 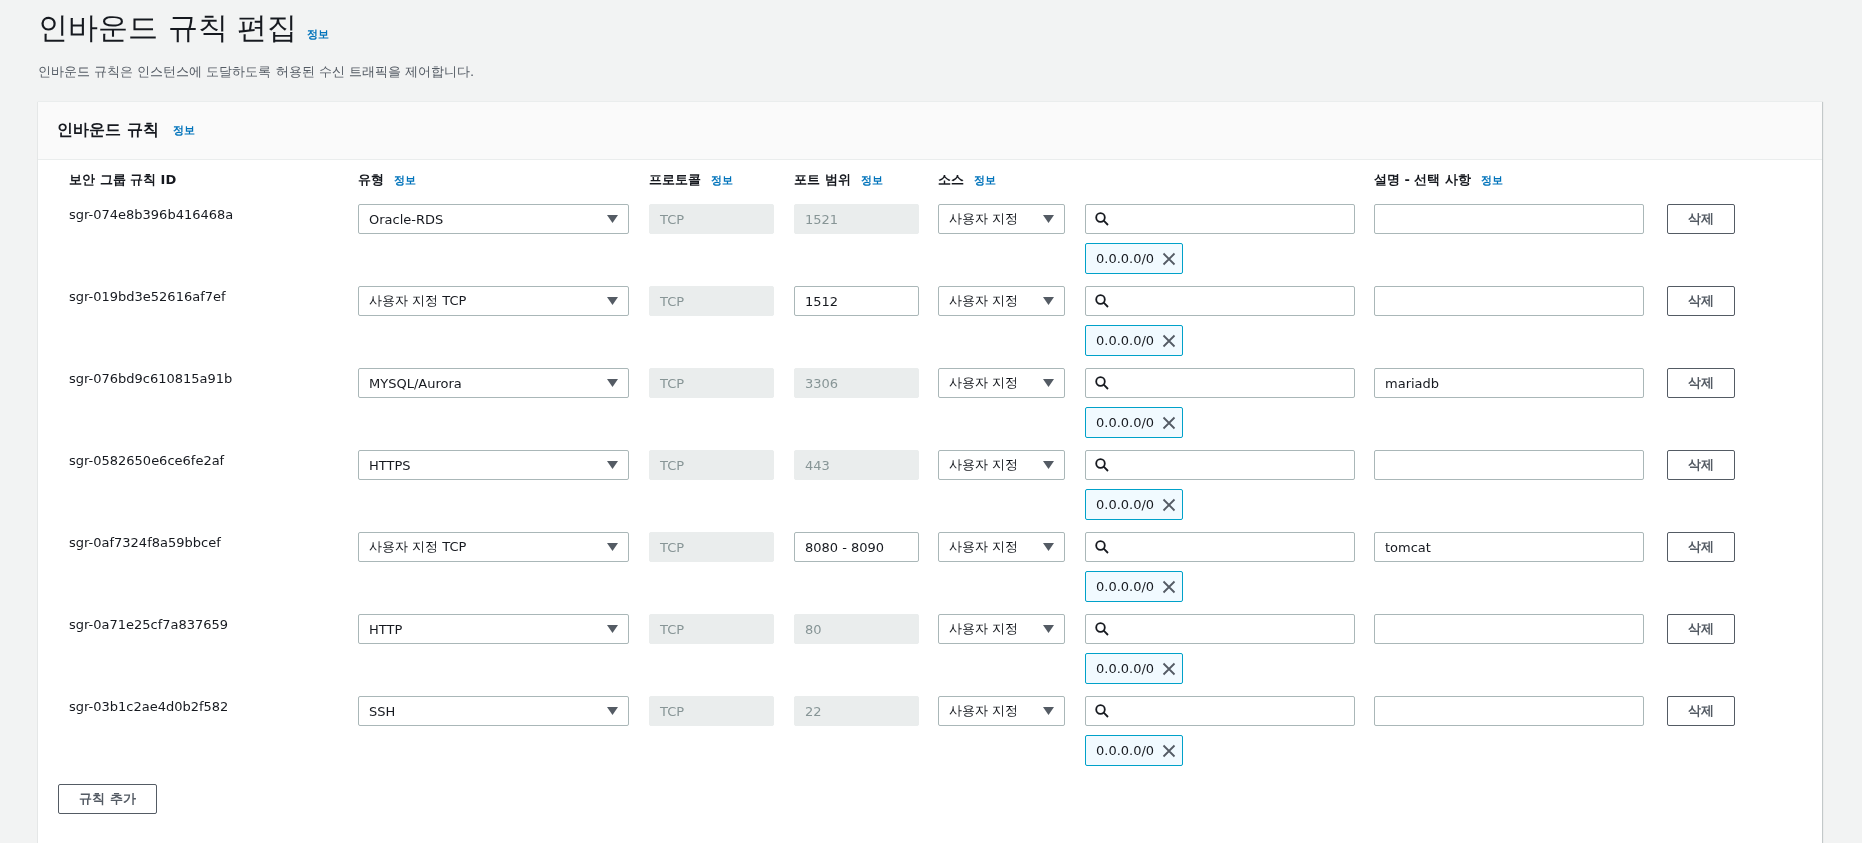 I want to click on type-dropdown: HTTP, so click(x=493, y=629).